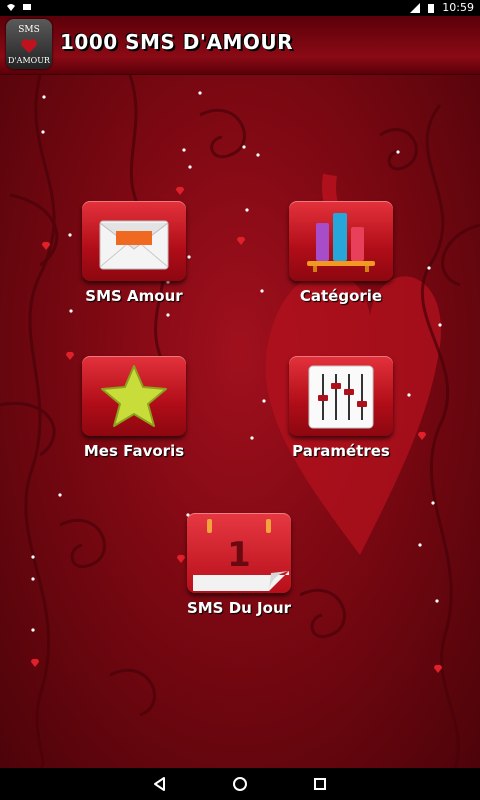 The image size is (480, 800). I want to click on home-icon, so click(240, 784).